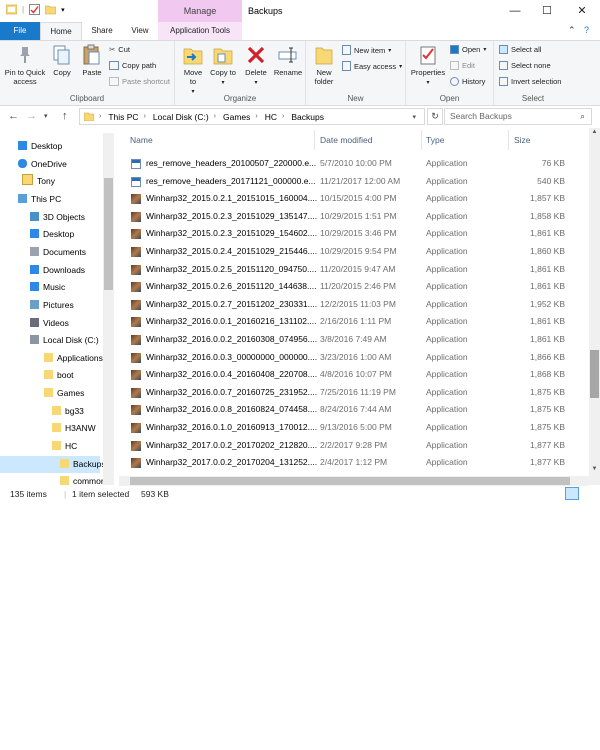 The height and width of the screenshot is (750, 600). What do you see at coordinates (57, 217) in the screenshot?
I see `sidebar-item-3d-objects: 3D Objects` at bounding box center [57, 217].